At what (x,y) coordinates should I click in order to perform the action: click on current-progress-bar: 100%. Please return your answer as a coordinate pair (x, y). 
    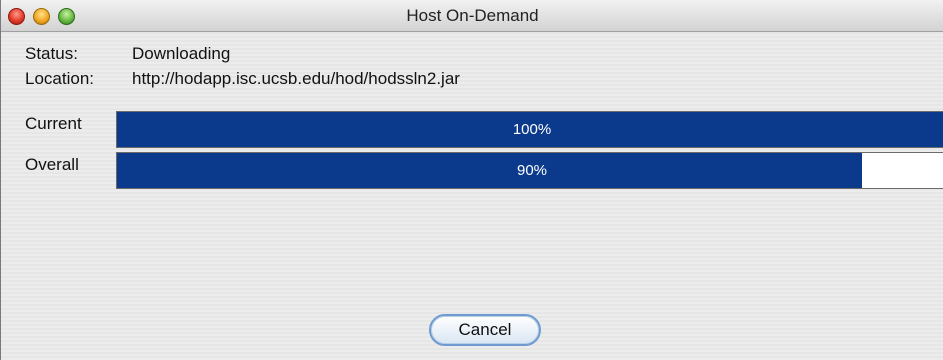
    Looking at the image, I should click on (529, 129).